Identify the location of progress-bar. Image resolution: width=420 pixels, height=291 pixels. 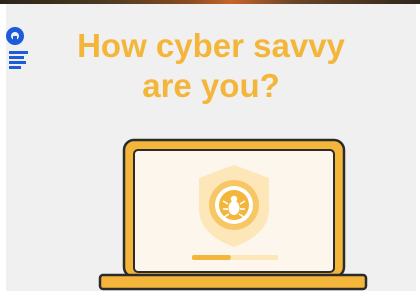
(235, 257).